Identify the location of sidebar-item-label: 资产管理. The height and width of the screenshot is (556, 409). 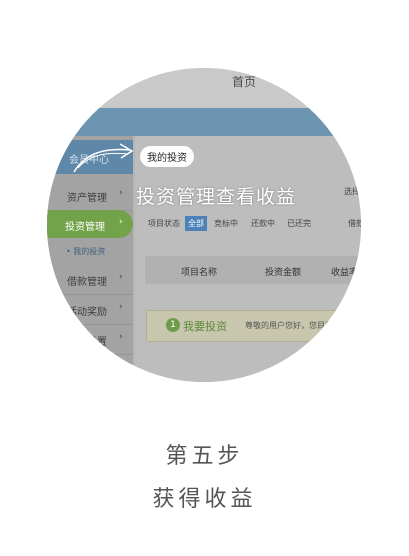
(87, 198).